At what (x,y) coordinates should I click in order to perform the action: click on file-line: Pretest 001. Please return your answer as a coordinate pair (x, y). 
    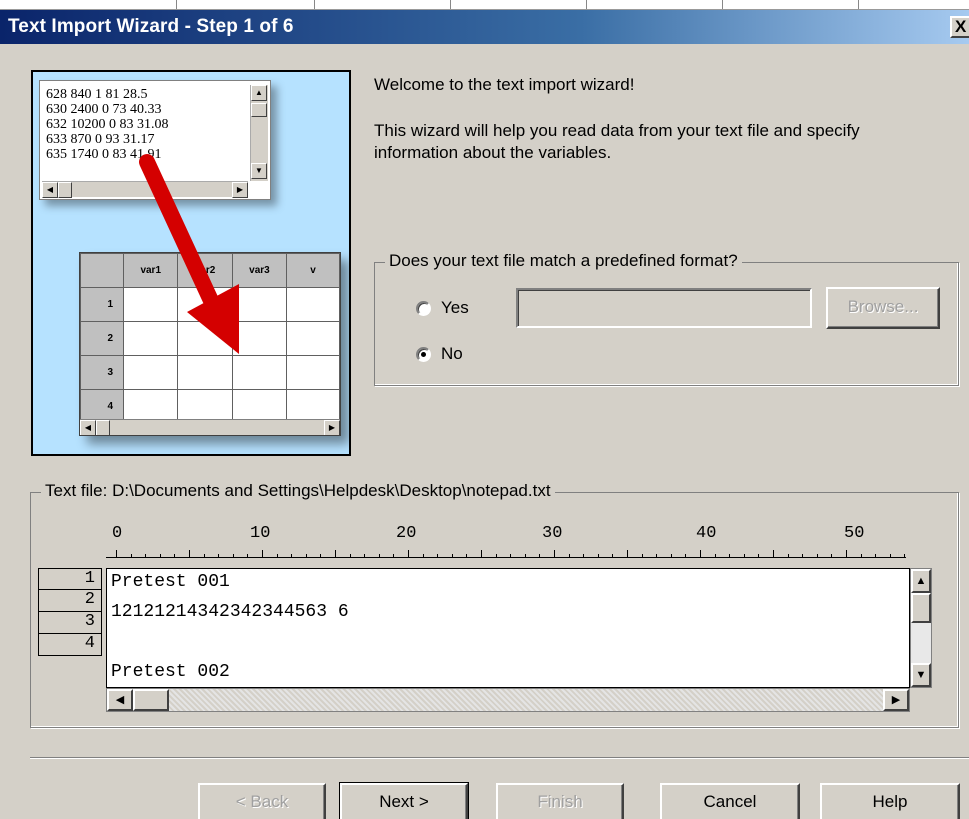
    Looking at the image, I should click on (170, 582).